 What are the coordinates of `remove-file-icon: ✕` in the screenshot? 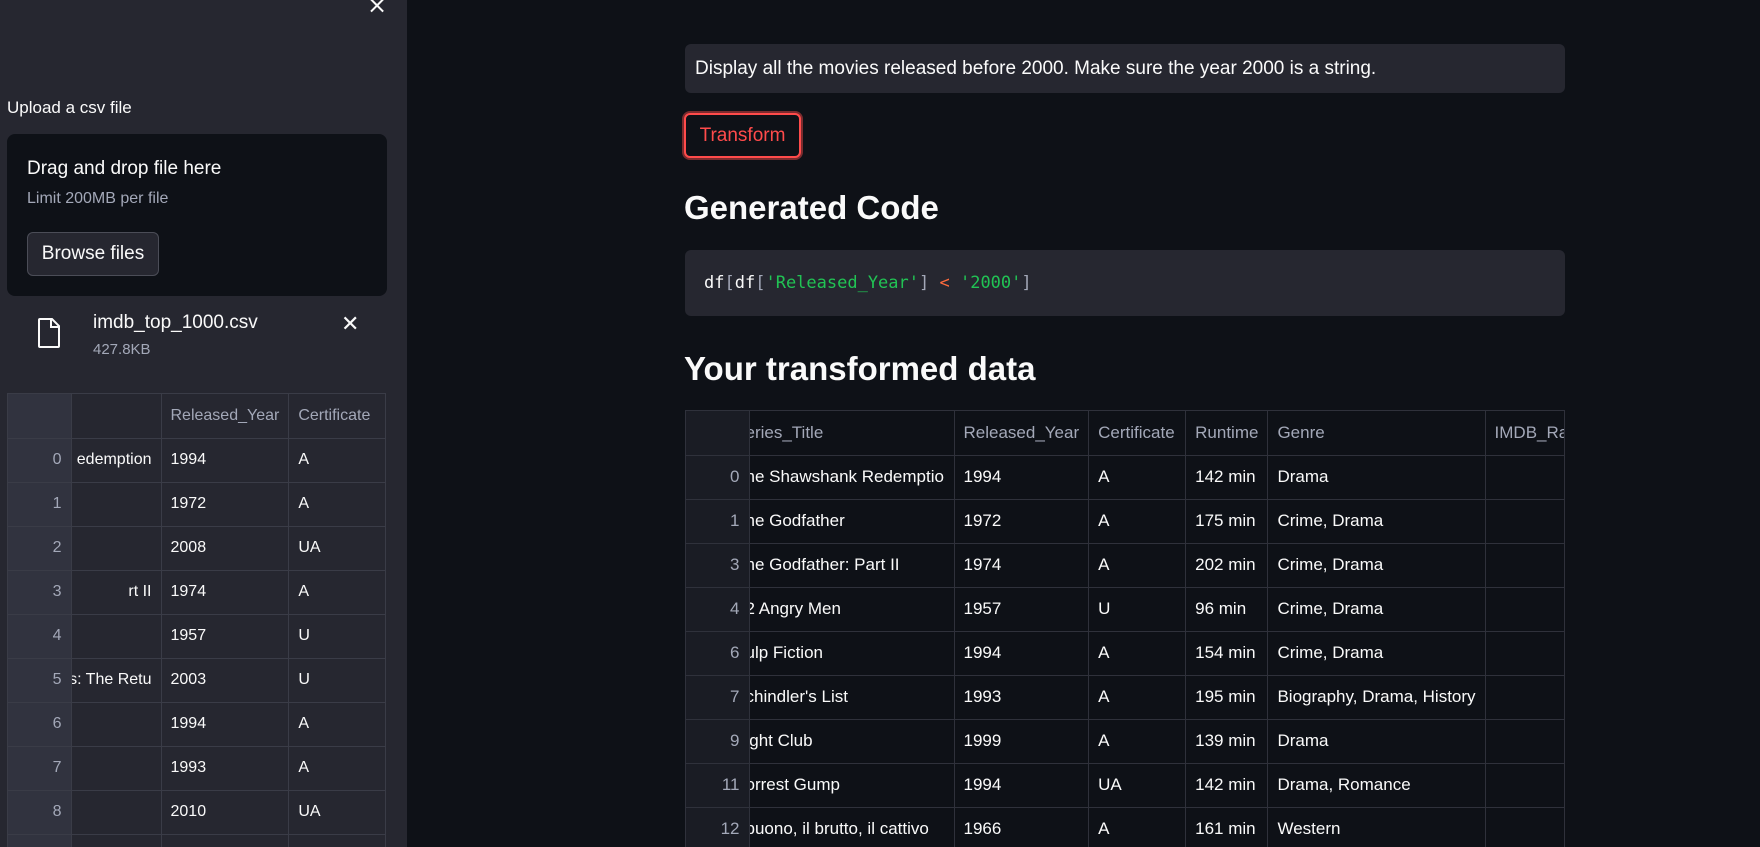 It's located at (350, 324).